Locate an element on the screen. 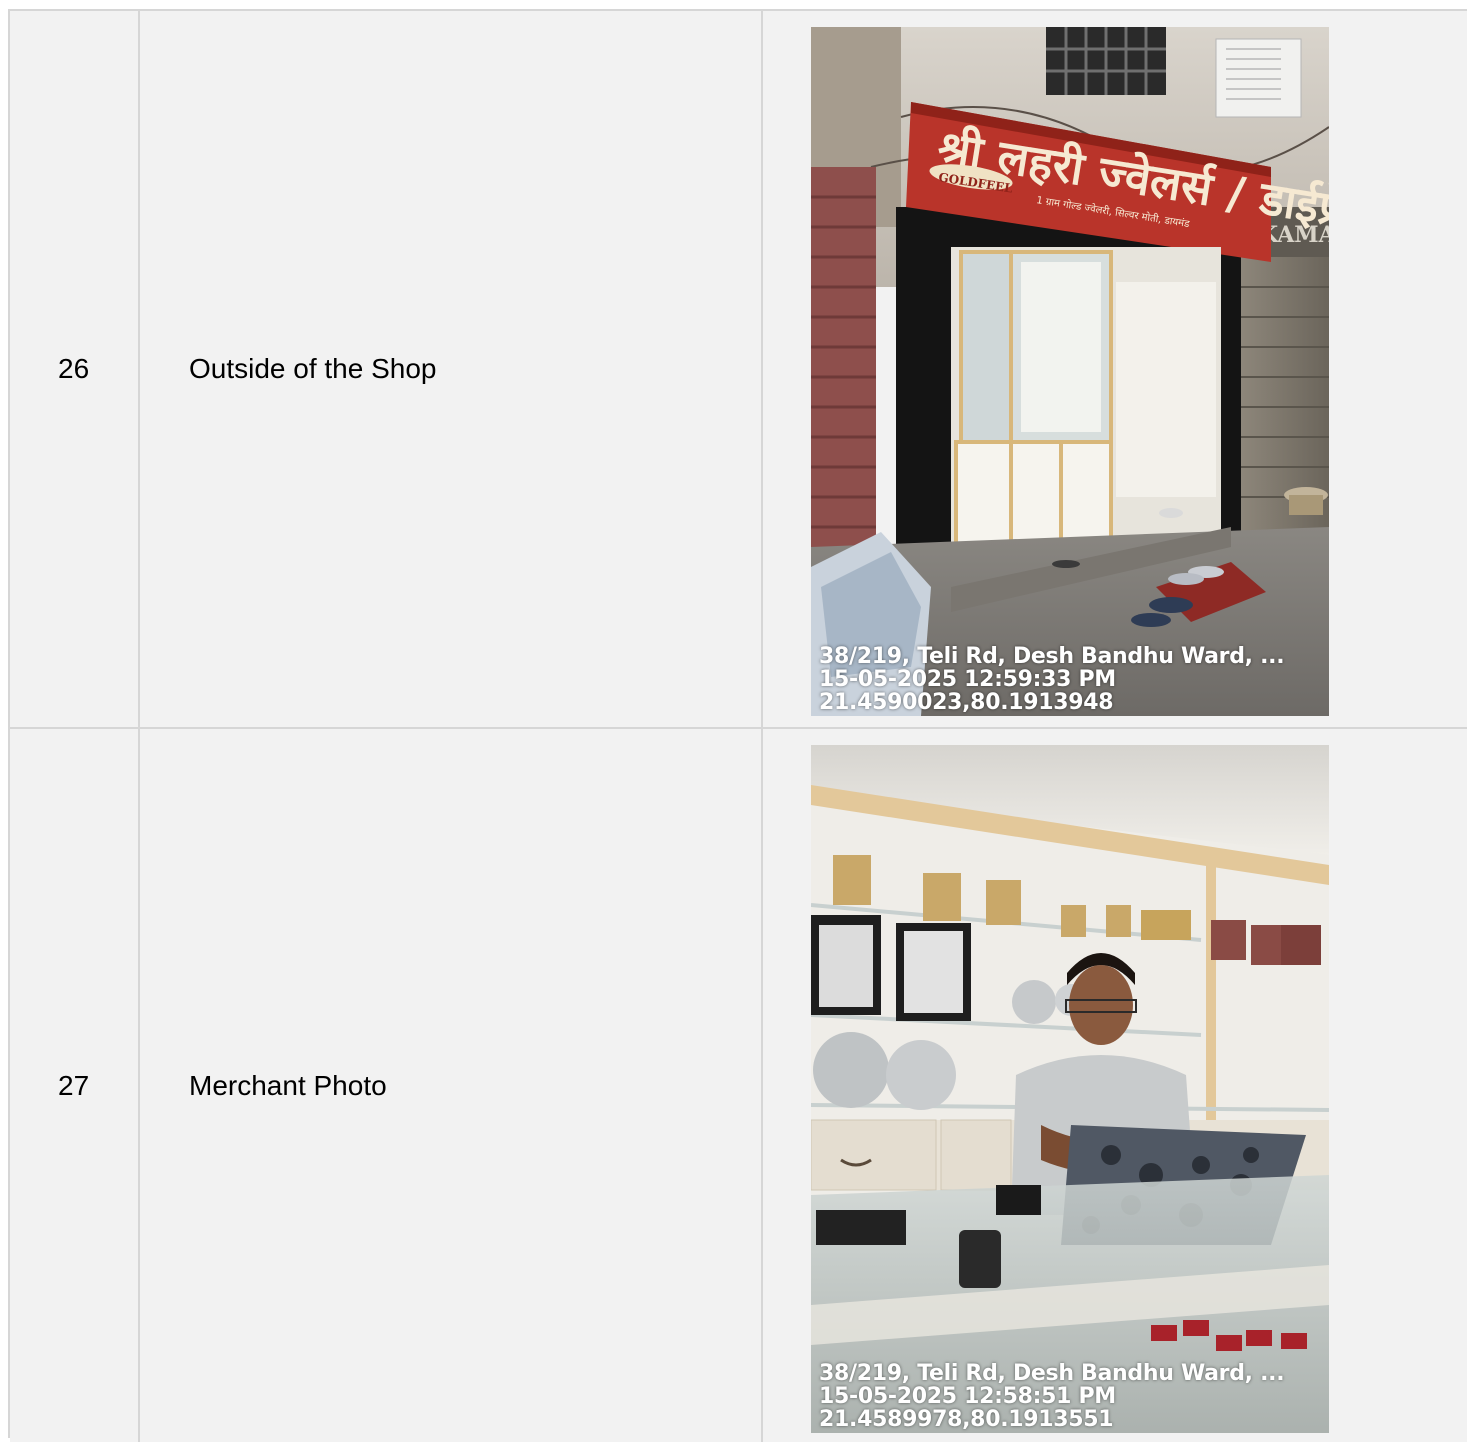 The width and height of the screenshot is (1467, 1442). serial-number: 27 is located at coordinates (74, 1085).